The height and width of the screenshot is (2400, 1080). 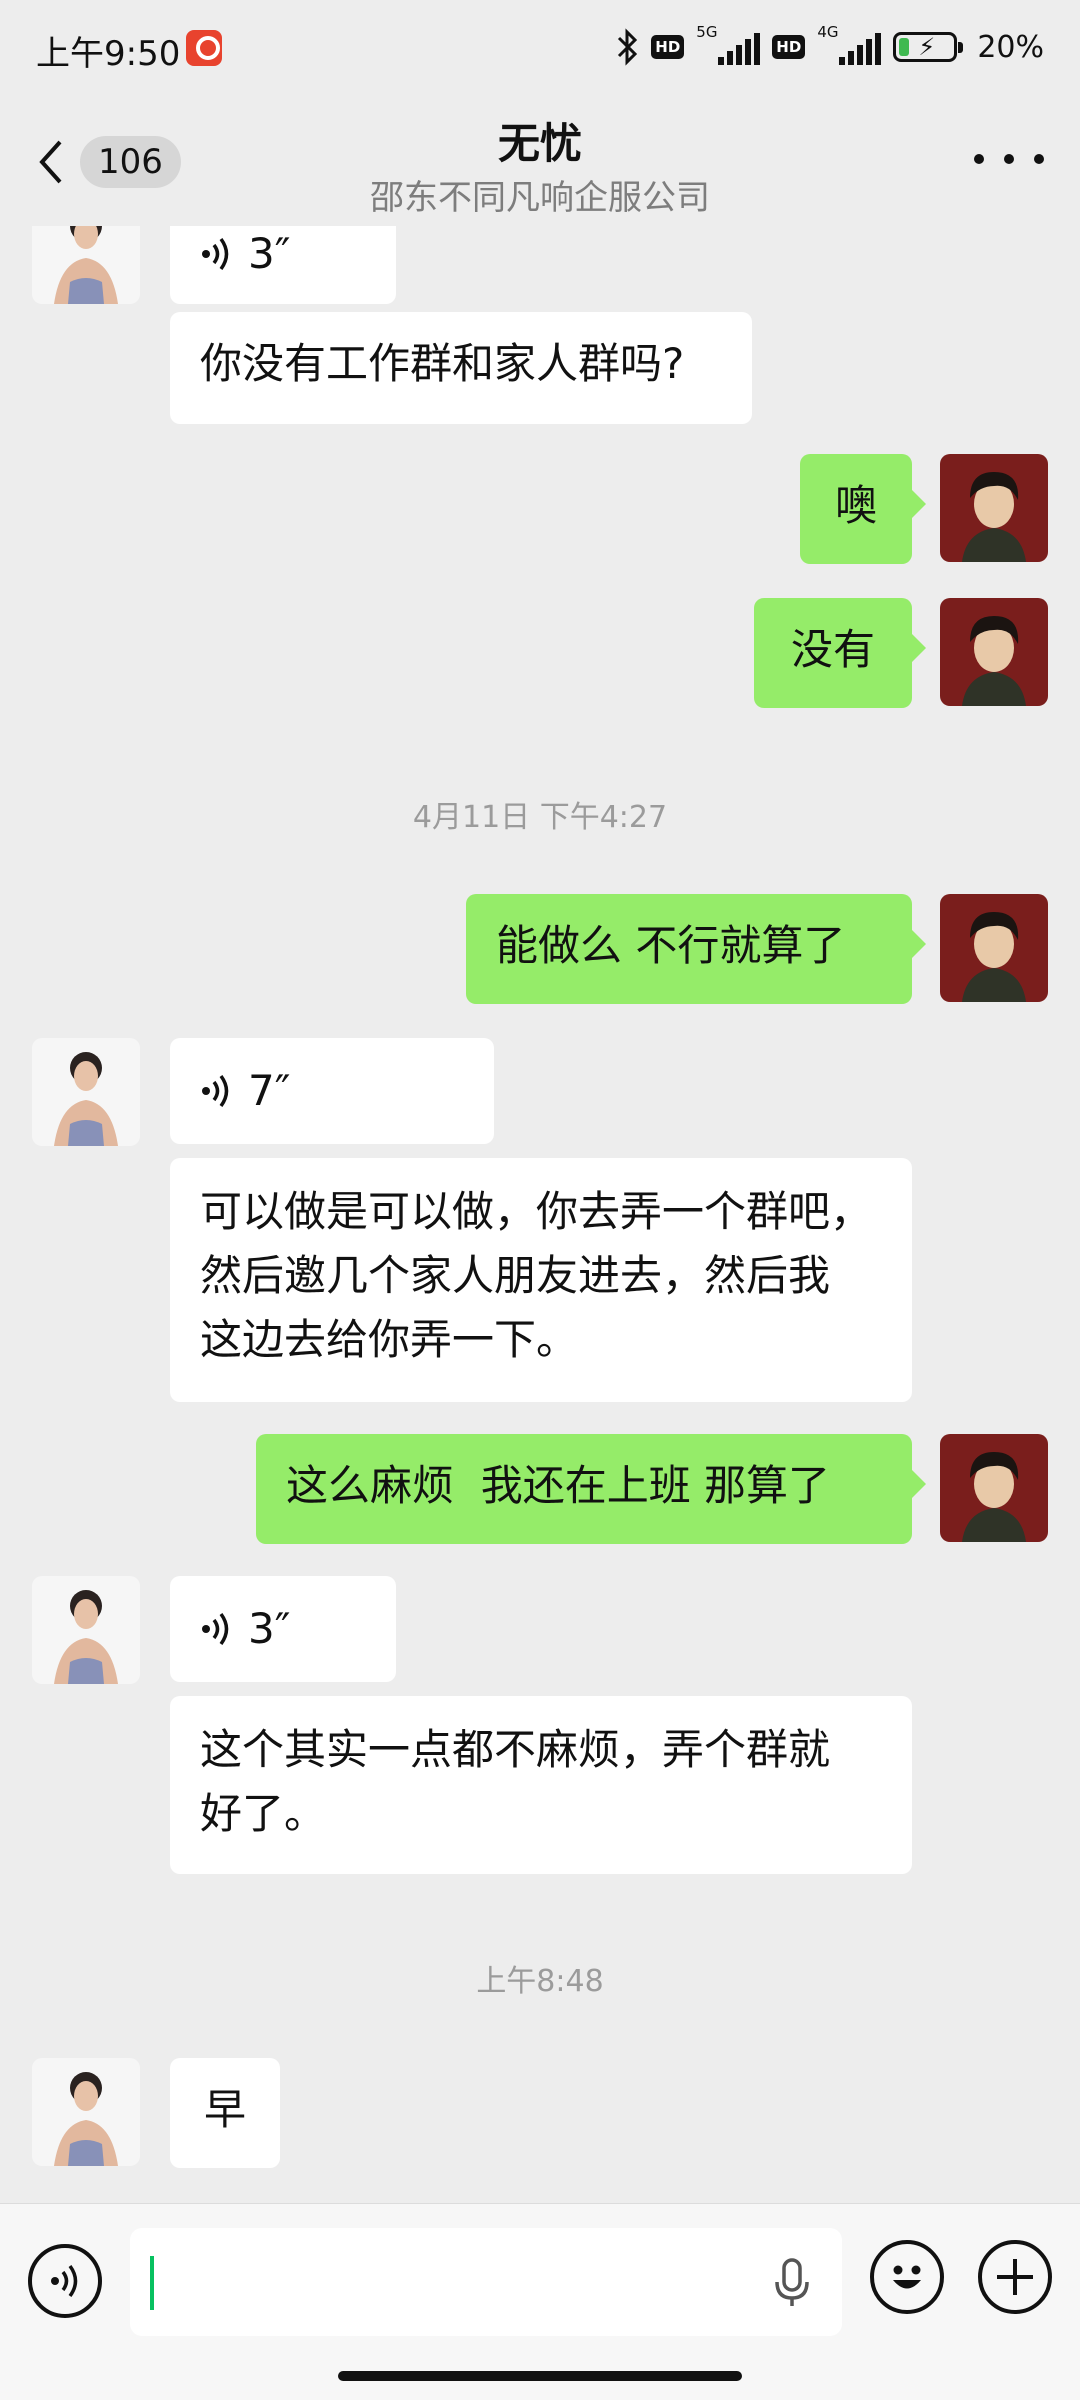 I want to click on message-row: 7″, so click(x=540, y=1093).